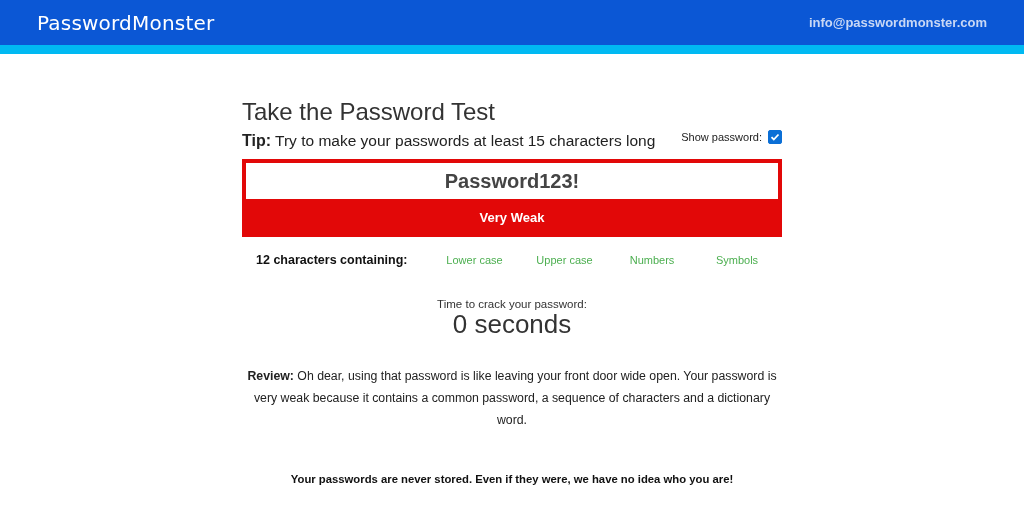 The height and width of the screenshot is (517, 1024). I want to click on strength-rating: Very Weak, so click(512, 218).